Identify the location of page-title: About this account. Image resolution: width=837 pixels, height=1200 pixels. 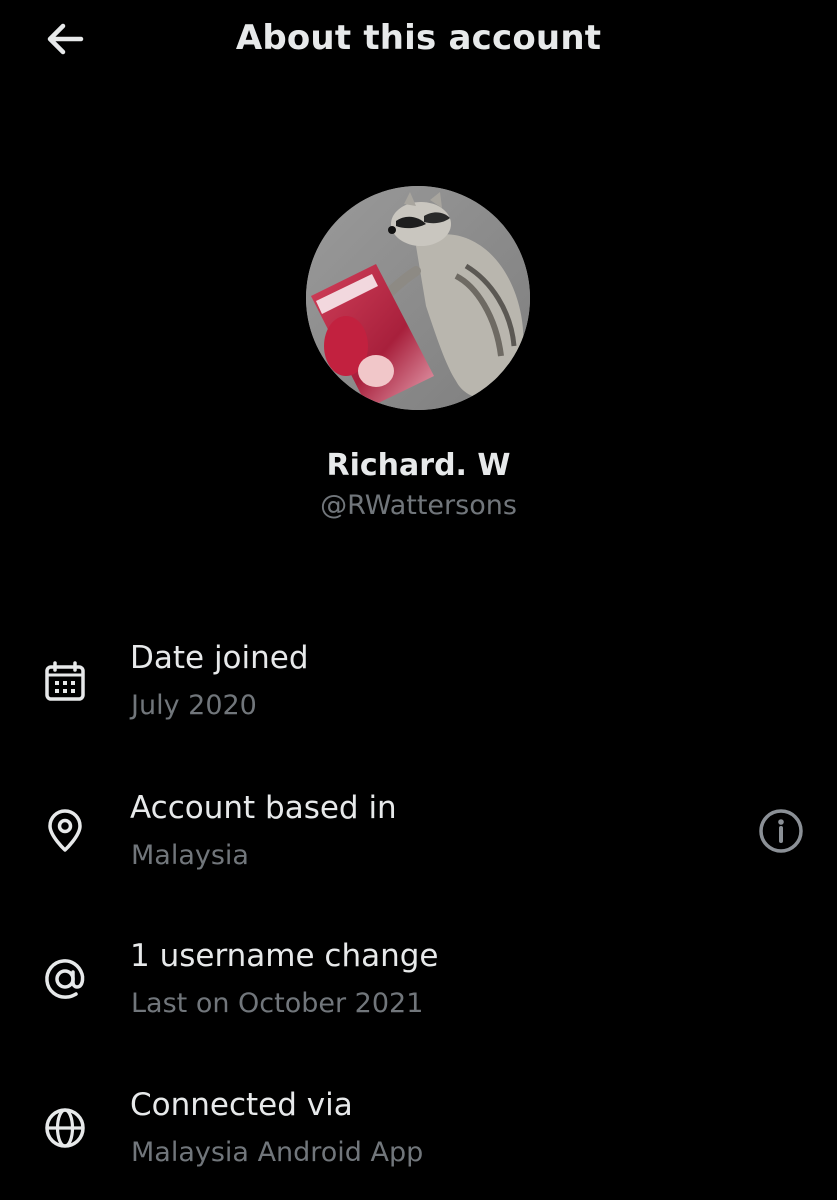
(418, 38).